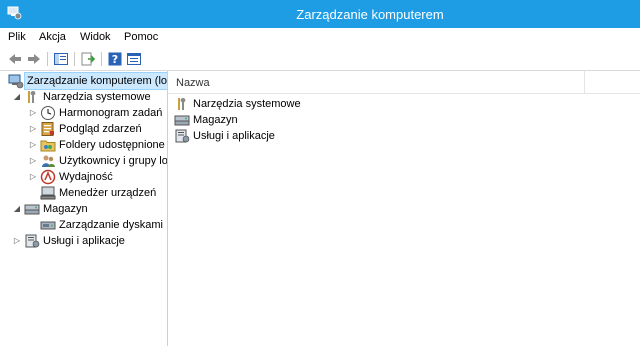 The image size is (640, 346). I want to click on list-item-label: Usługi i aplikacje, so click(234, 136).